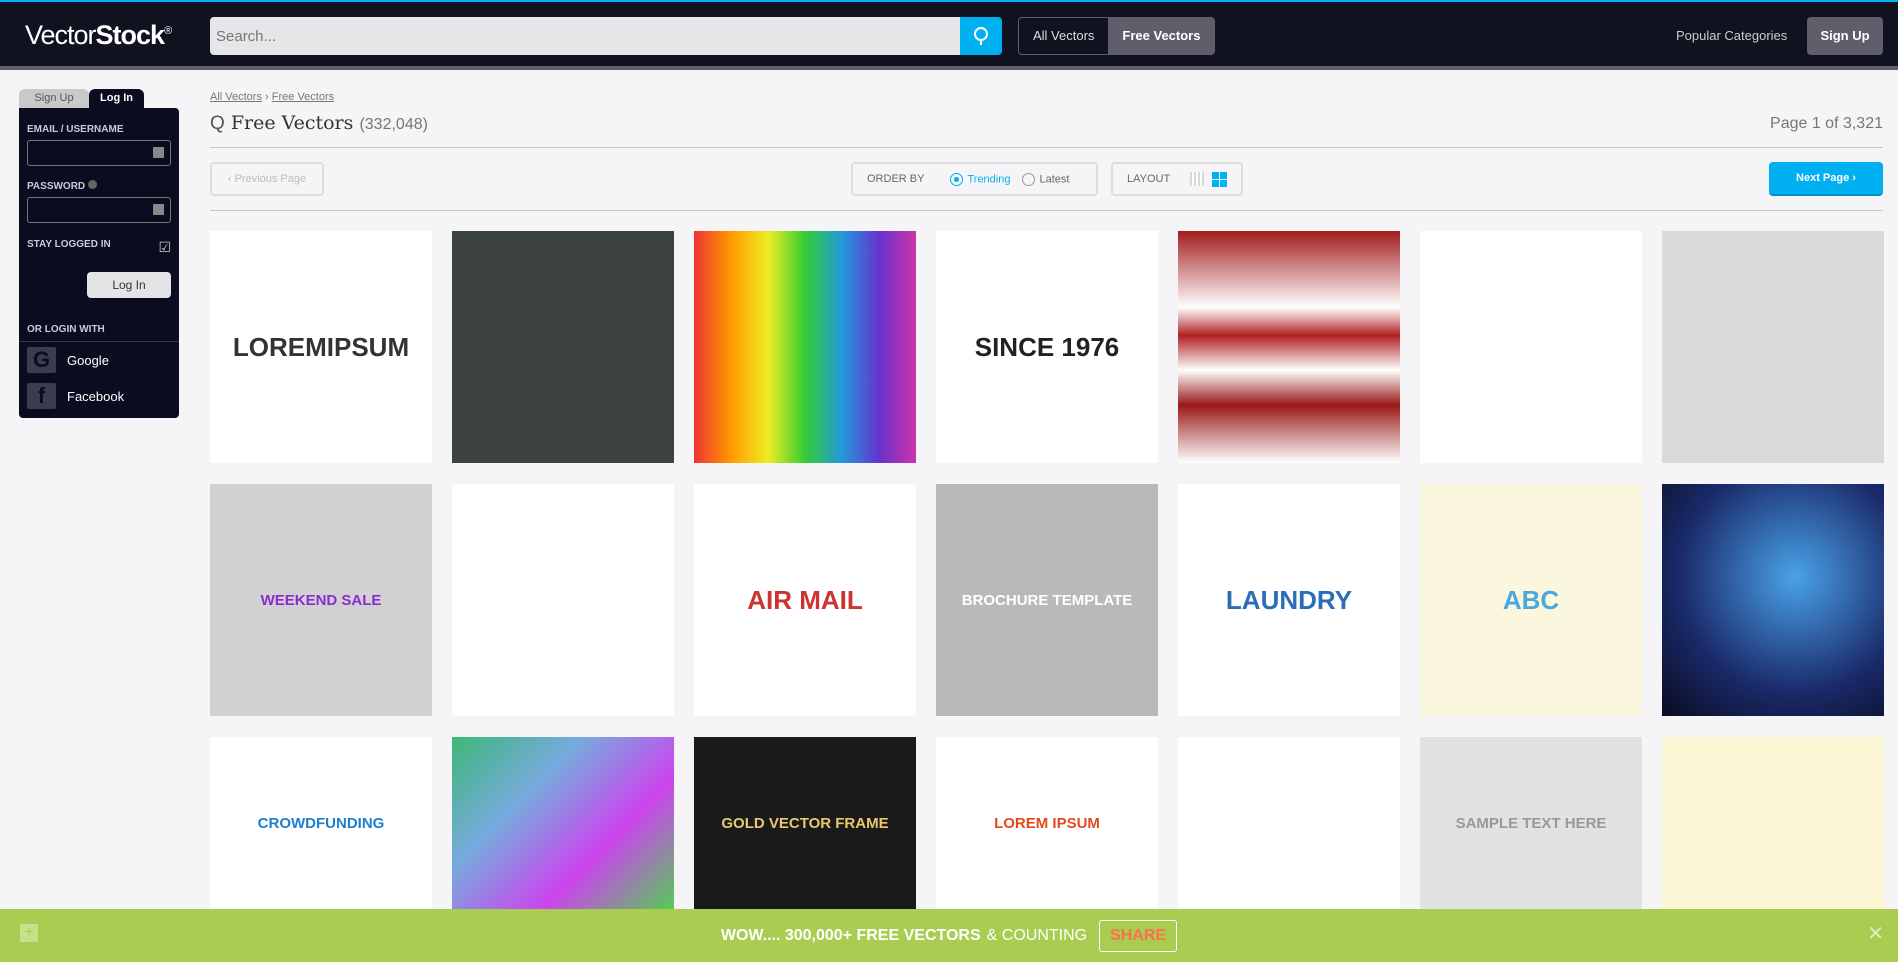 The image size is (1898, 962). What do you see at coordinates (29, 933) in the screenshot?
I see `expand-icon: +` at bounding box center [29, 933].